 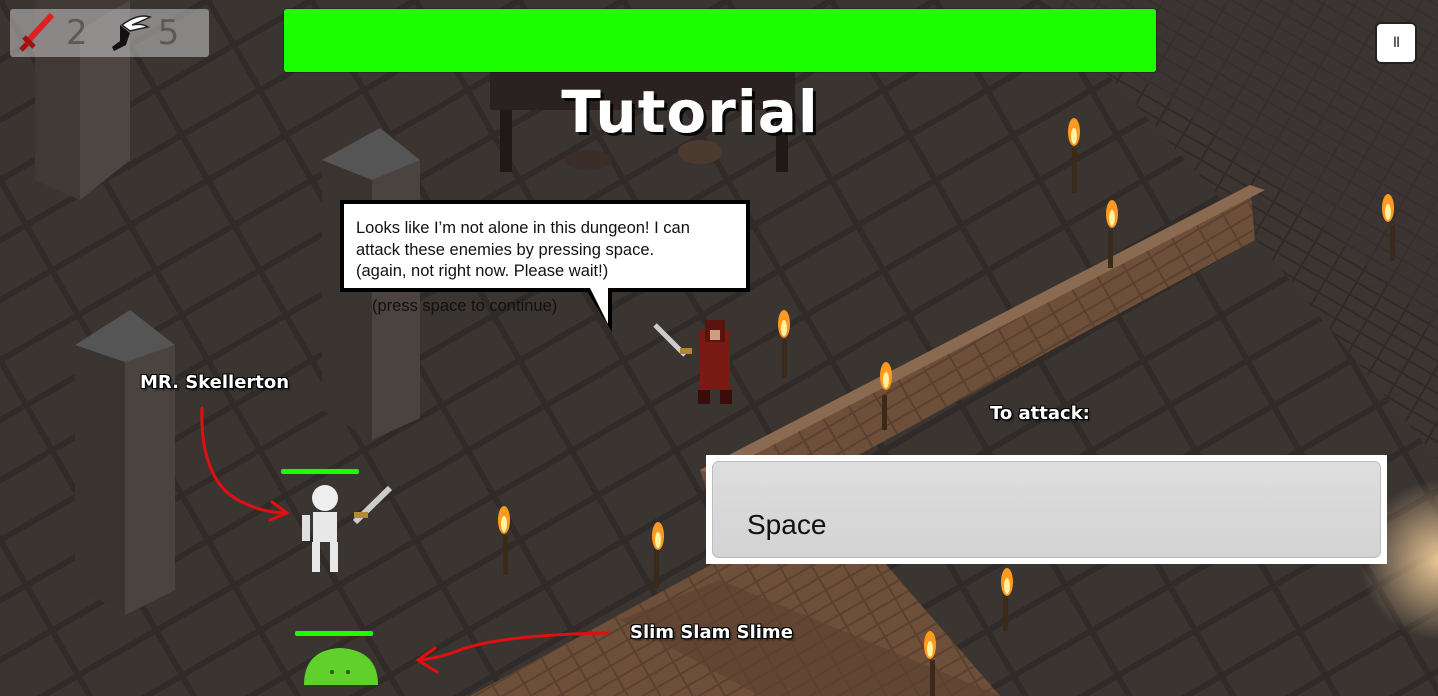 I want to click on slime-health-bar, so click(x=334, y=633).